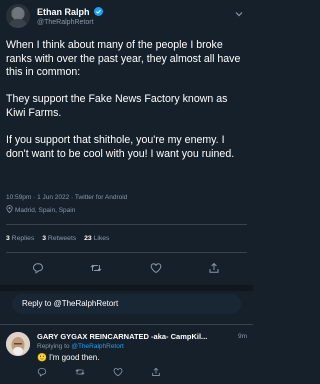 The image size is (320, 384). I want to click on replying-to: Replying to @TheRalphRetort, so click(80, 346).